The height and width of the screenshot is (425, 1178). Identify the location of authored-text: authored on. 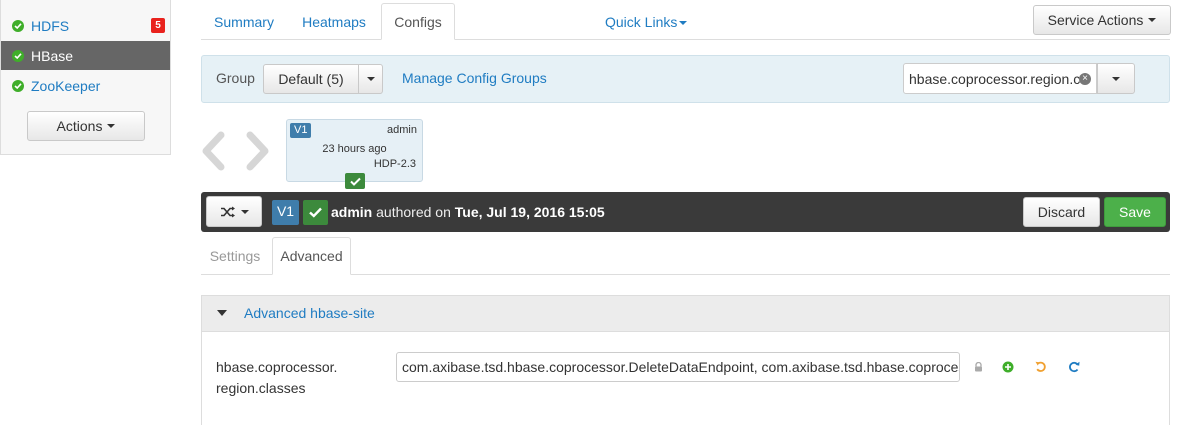
(413, 212).